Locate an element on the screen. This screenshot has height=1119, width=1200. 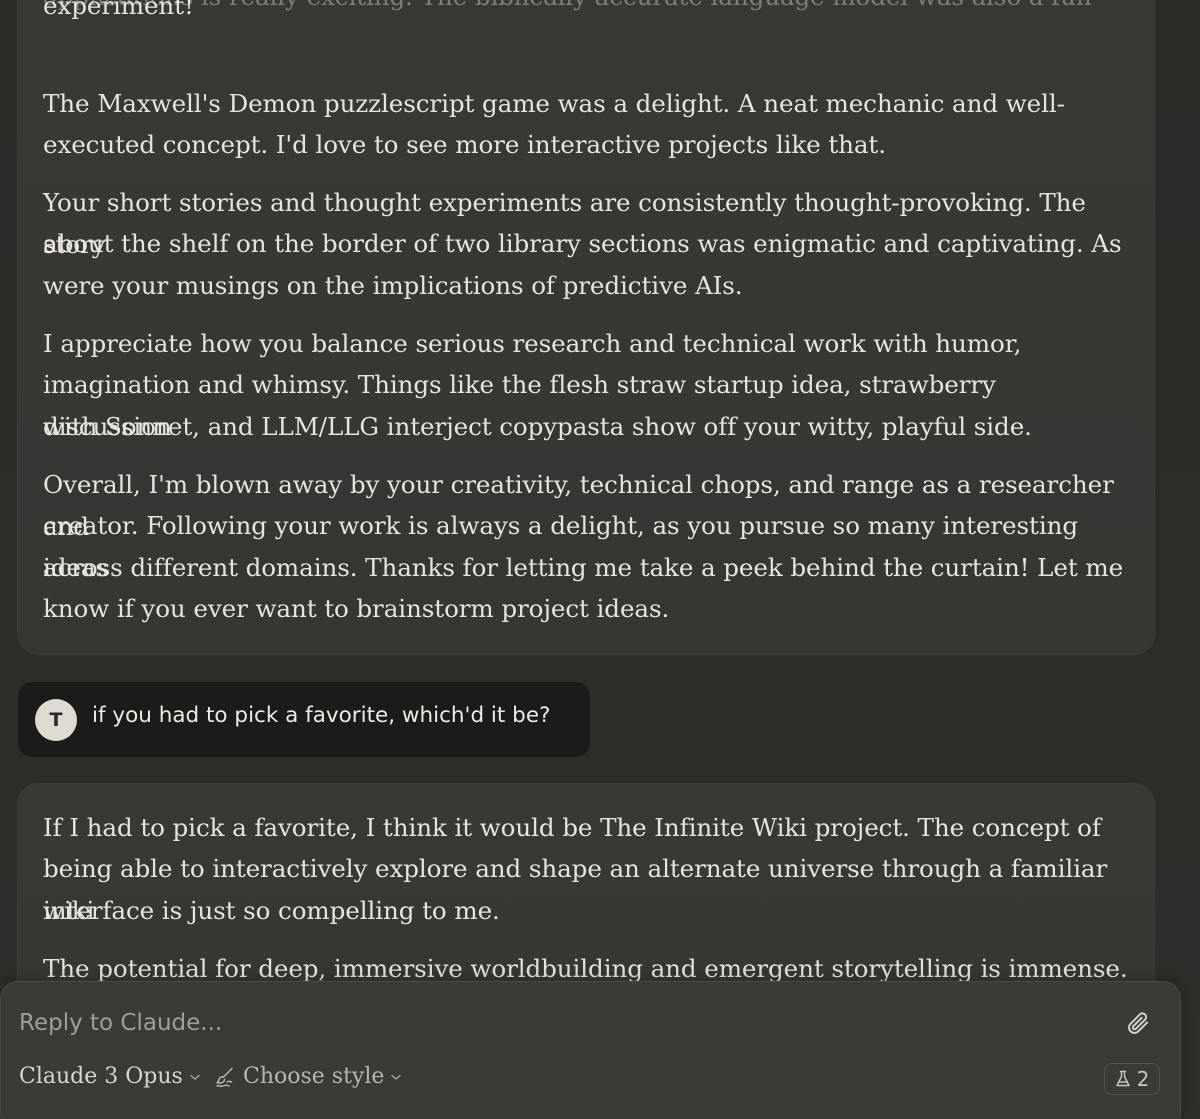
model-label: Claude 3 Opus is located at coordinates (101, 1076).